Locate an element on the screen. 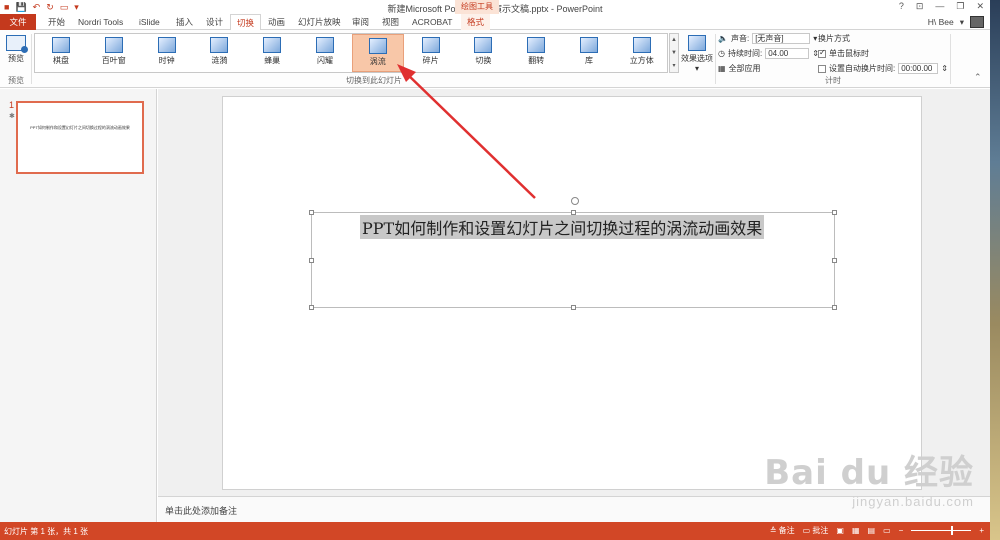 This screenshot has height=540, width=1000. close-button: ✕ is located at coordinates (980, 6).